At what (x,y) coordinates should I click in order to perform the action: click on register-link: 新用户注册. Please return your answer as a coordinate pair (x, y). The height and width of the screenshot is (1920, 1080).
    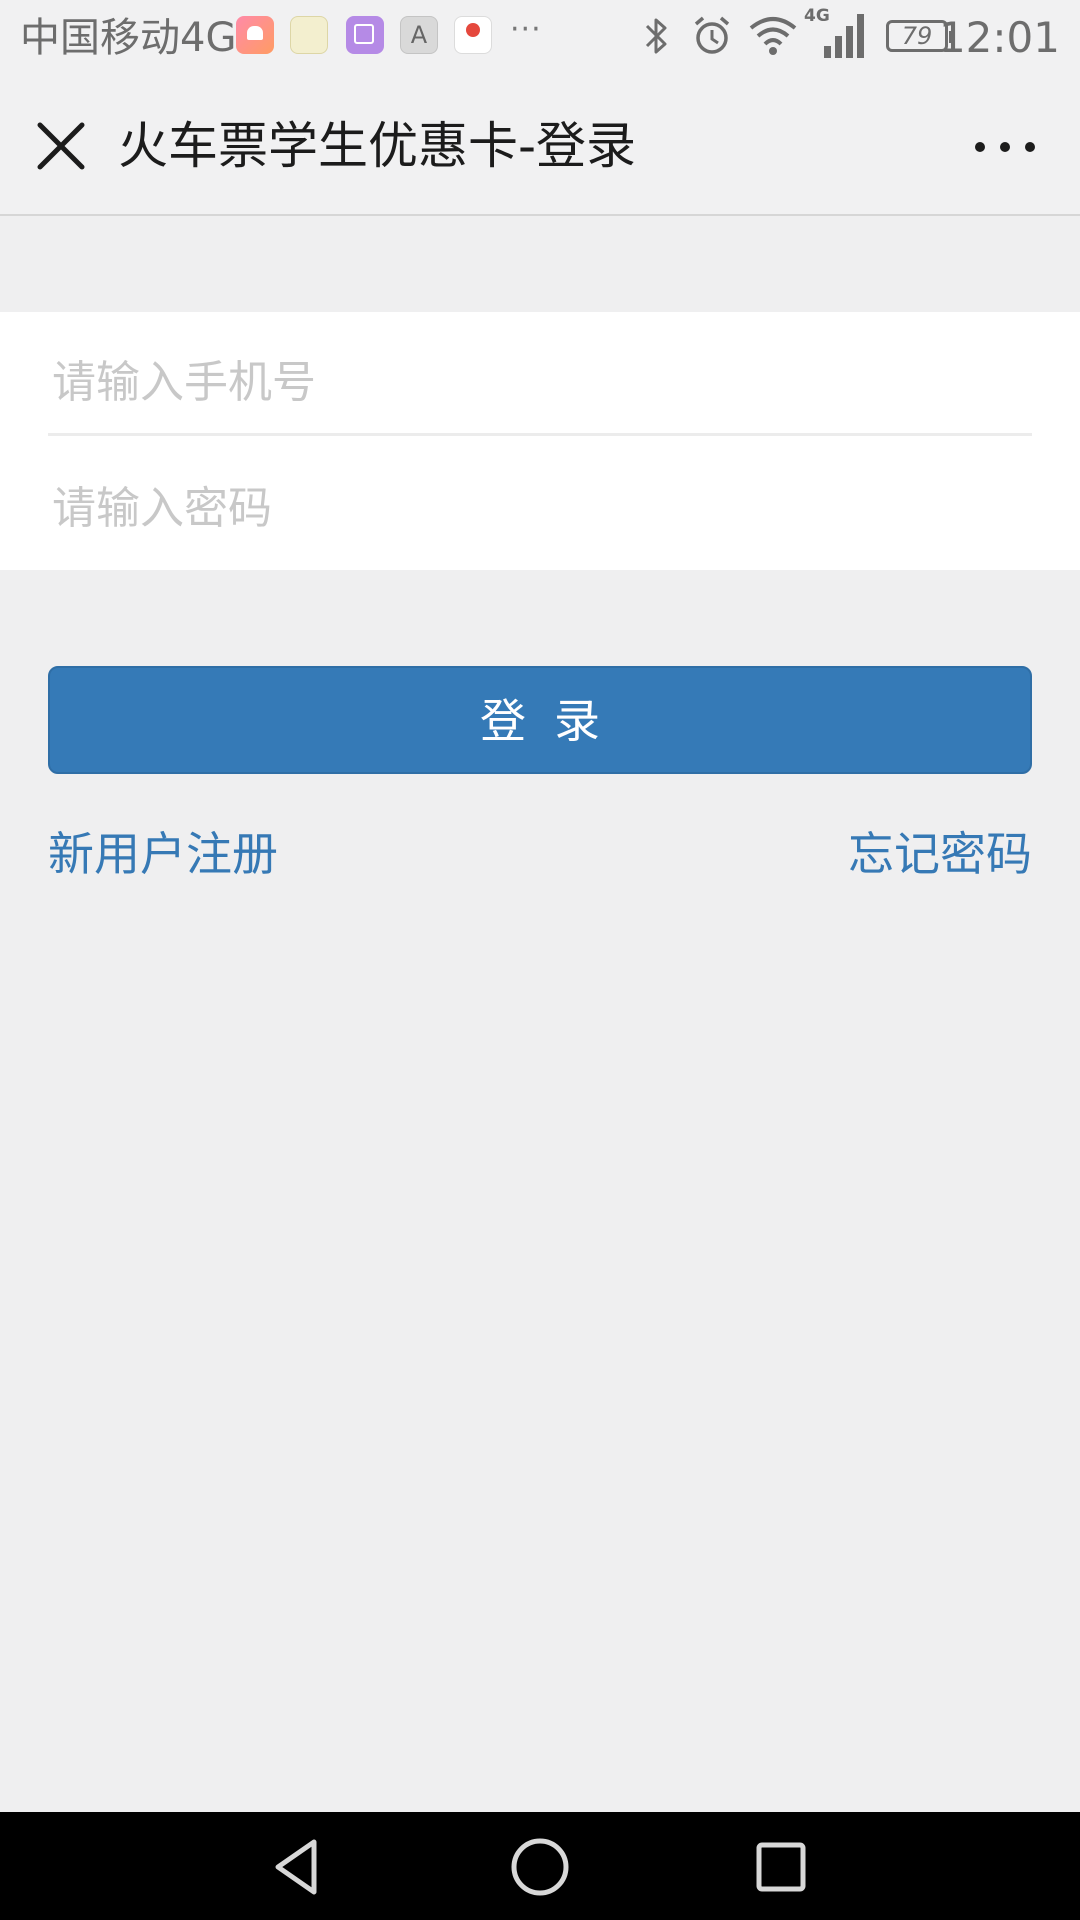
    Looking at the image, I should click on (163, 854).